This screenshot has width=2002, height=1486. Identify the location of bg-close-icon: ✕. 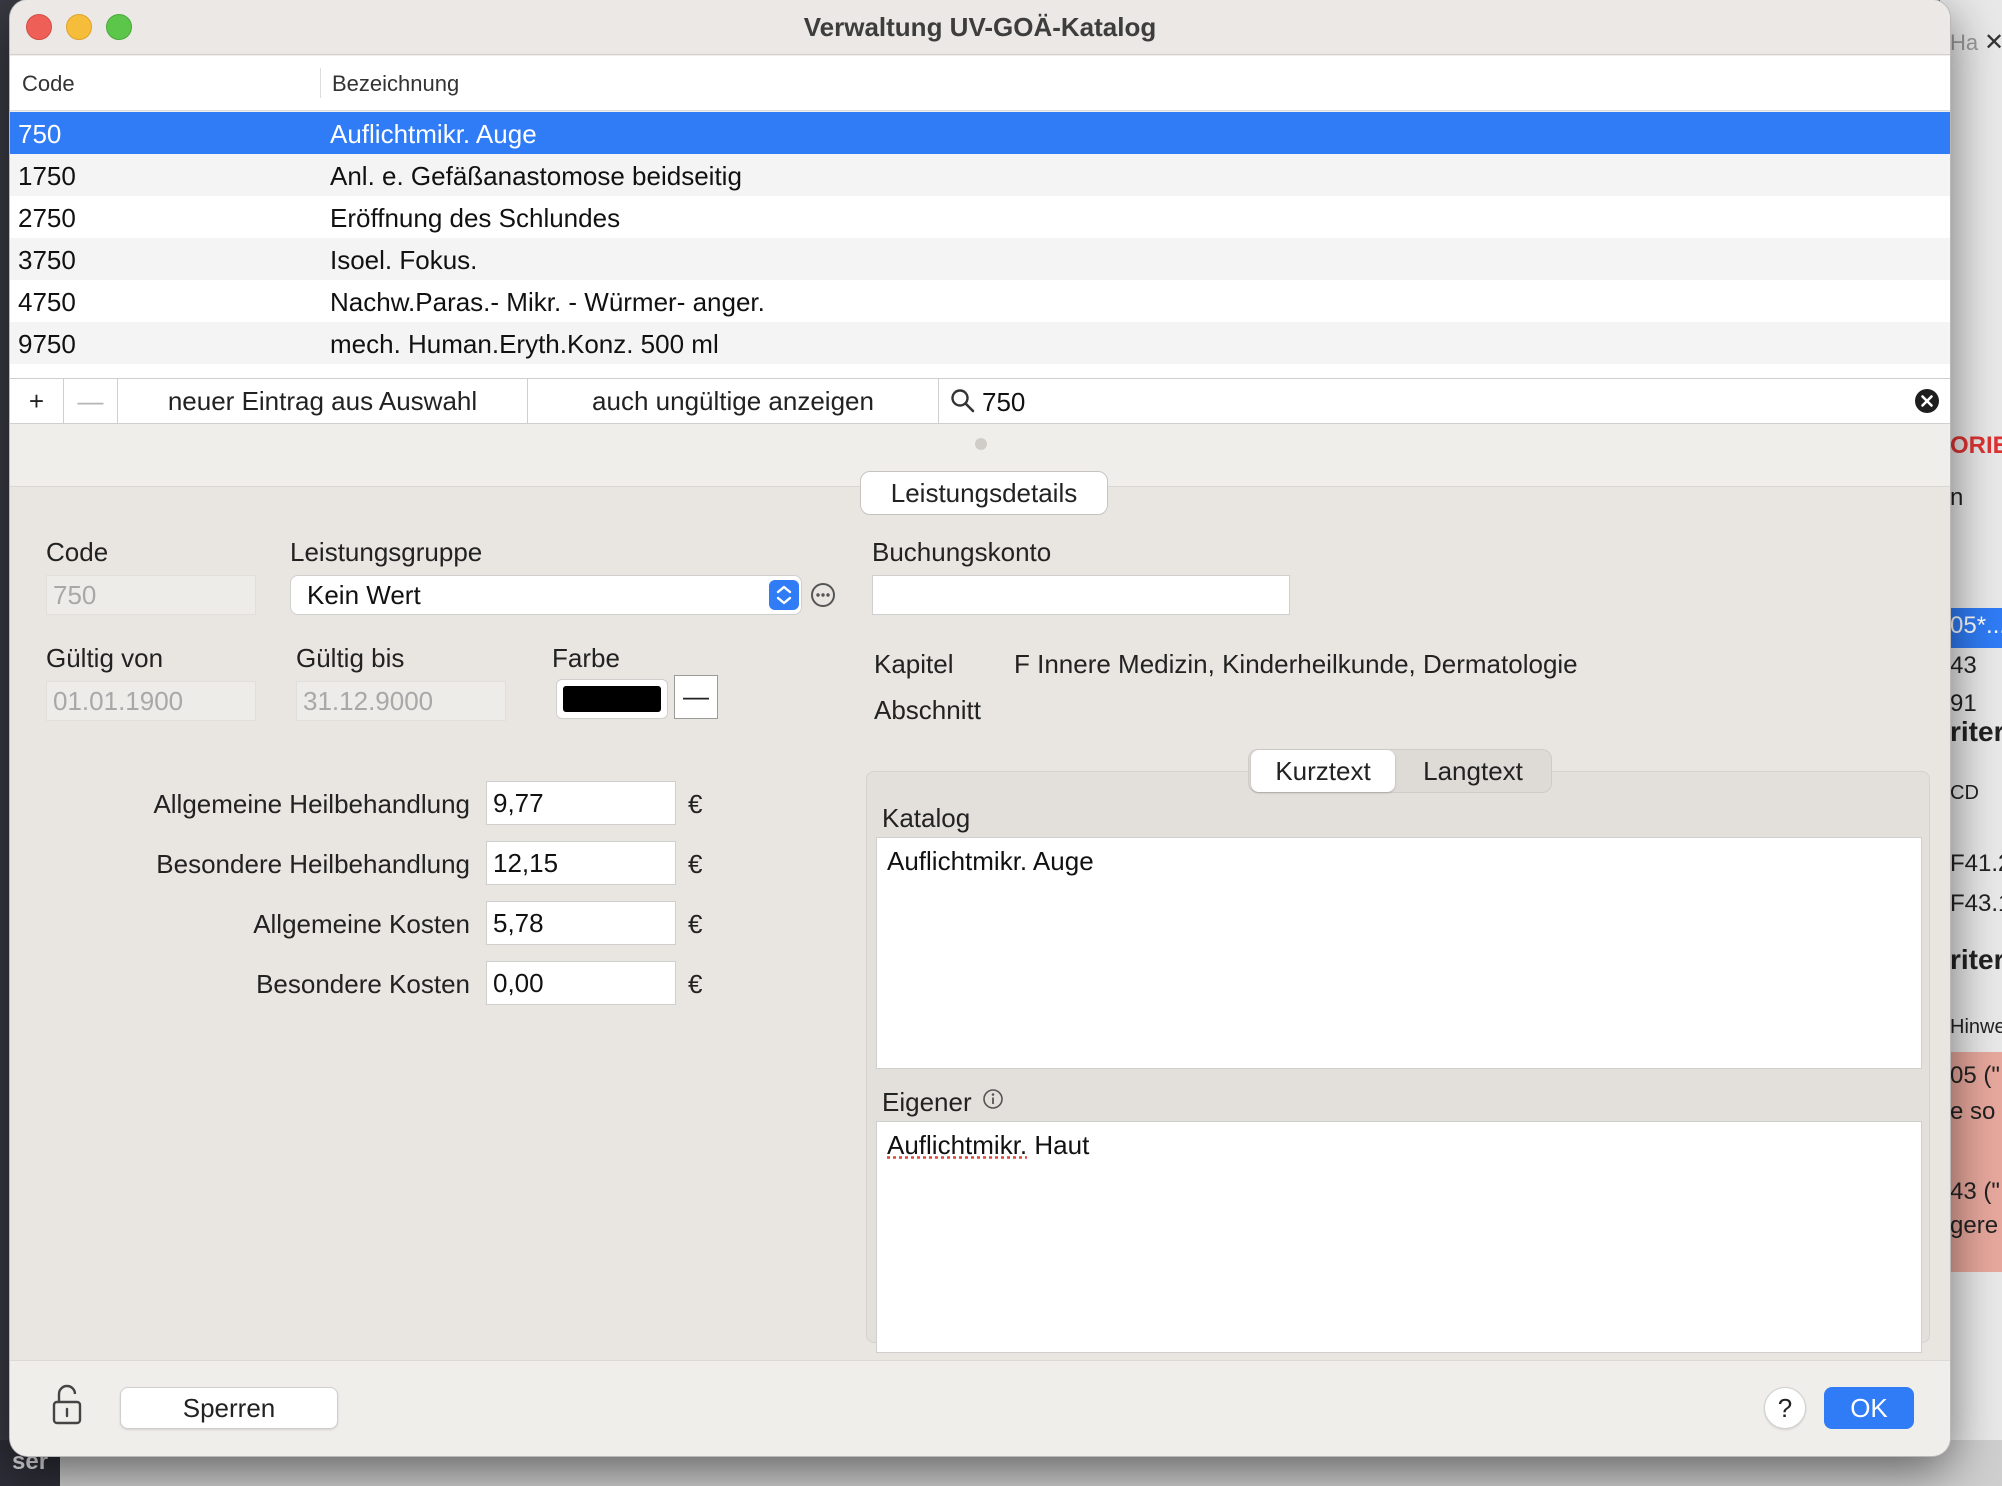
(1993, 42).